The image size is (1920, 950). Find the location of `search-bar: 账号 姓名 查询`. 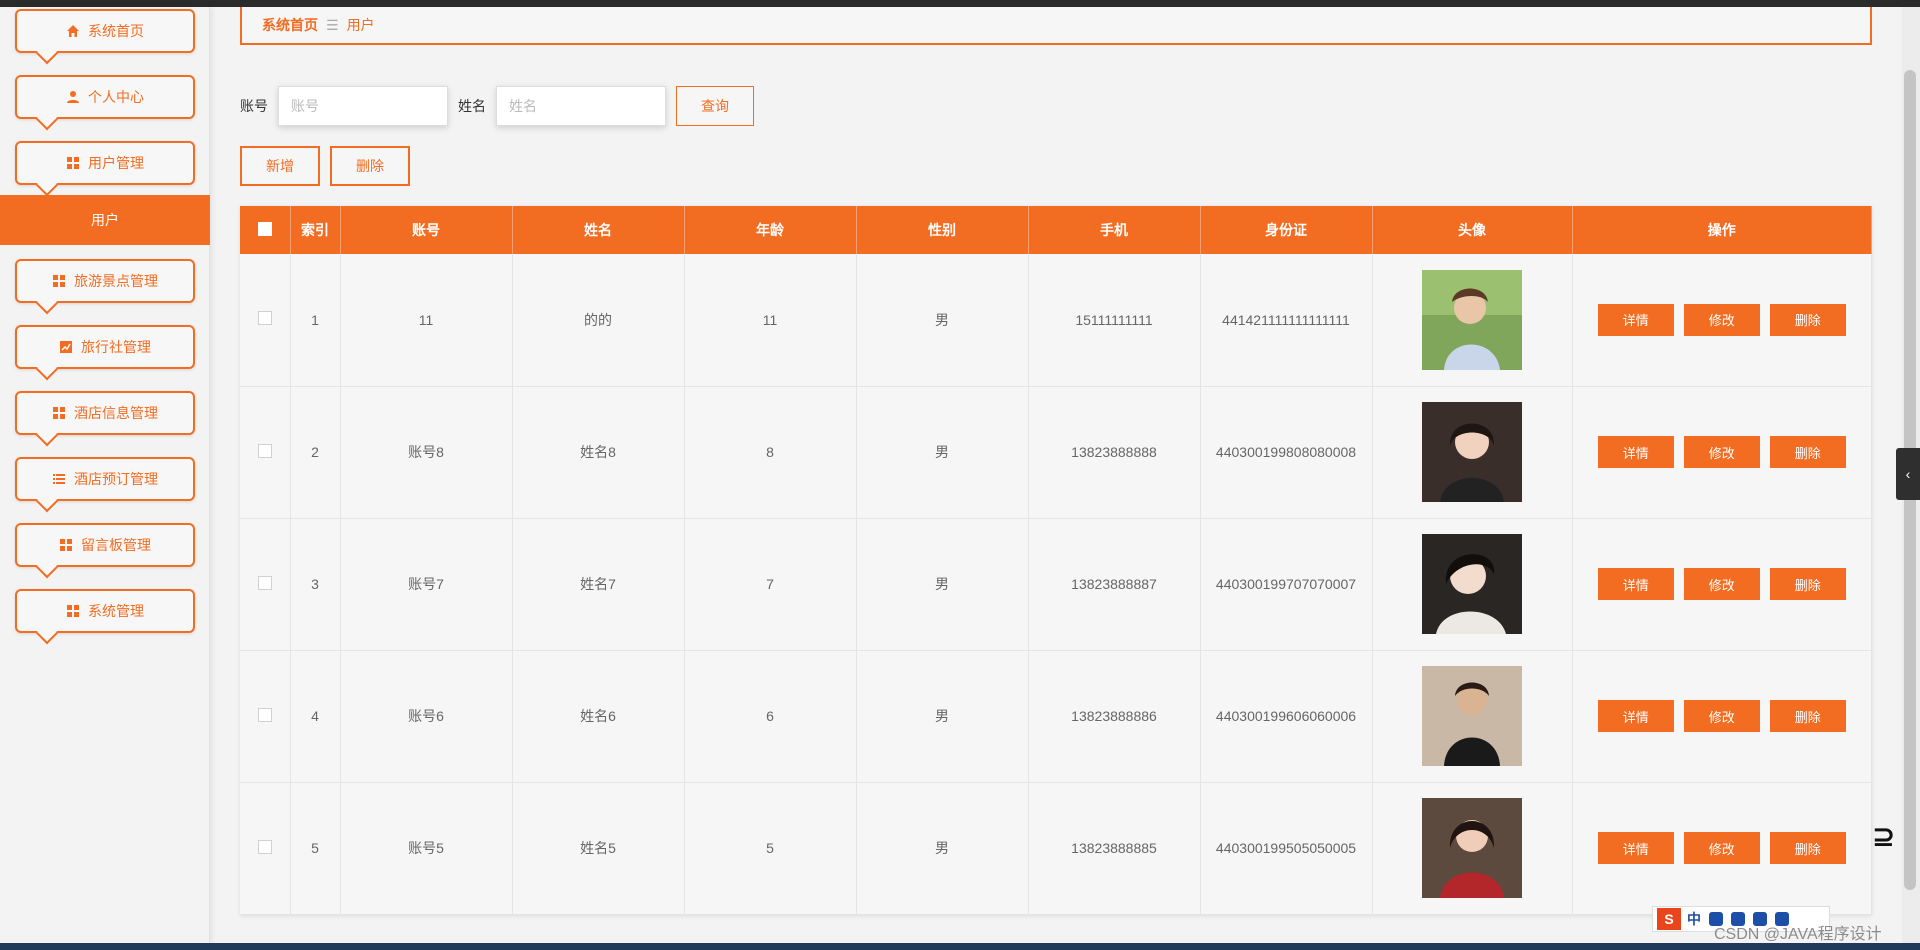

search-bar: 账号 姓名 查询 is located at coordinates (497, 106).